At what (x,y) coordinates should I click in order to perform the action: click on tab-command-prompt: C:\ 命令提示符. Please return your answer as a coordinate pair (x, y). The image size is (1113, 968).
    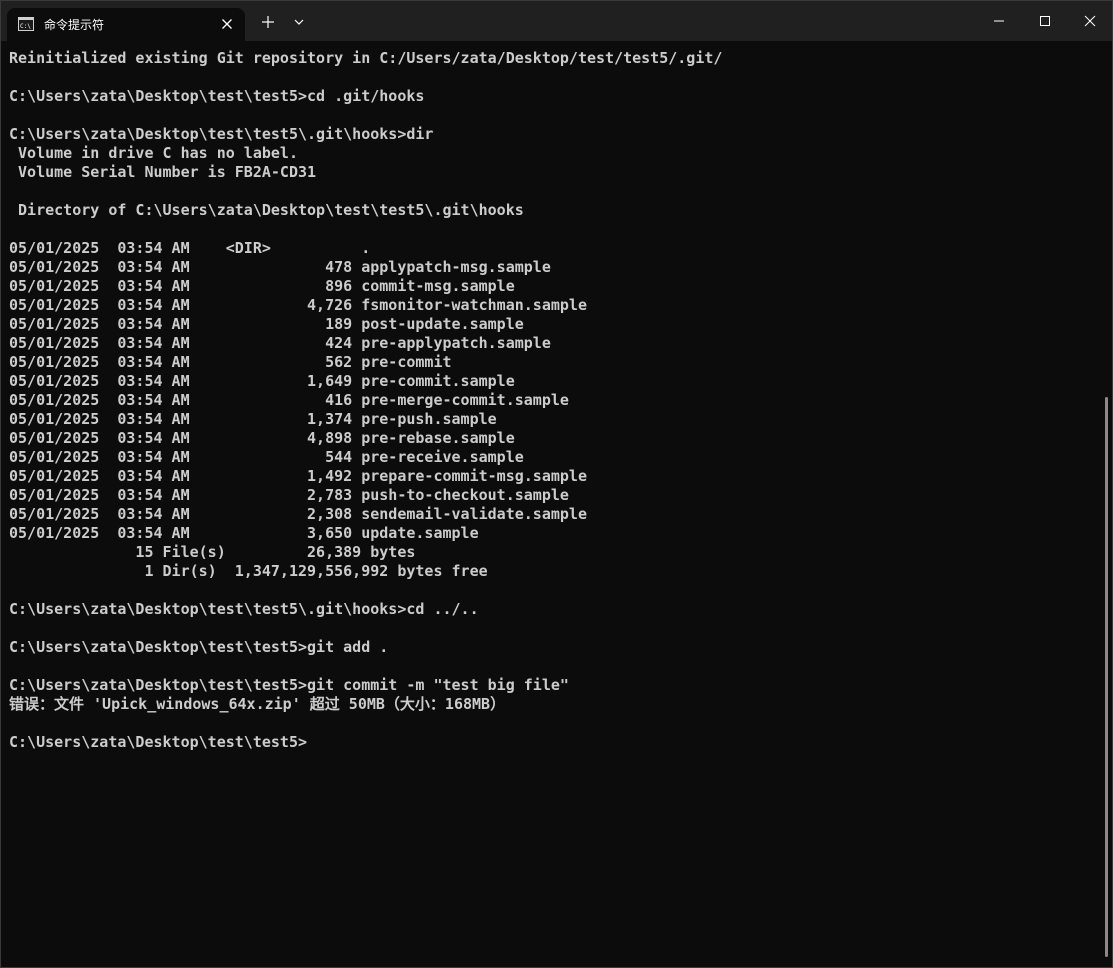
    Looking at the image, I should click on (126, 24).